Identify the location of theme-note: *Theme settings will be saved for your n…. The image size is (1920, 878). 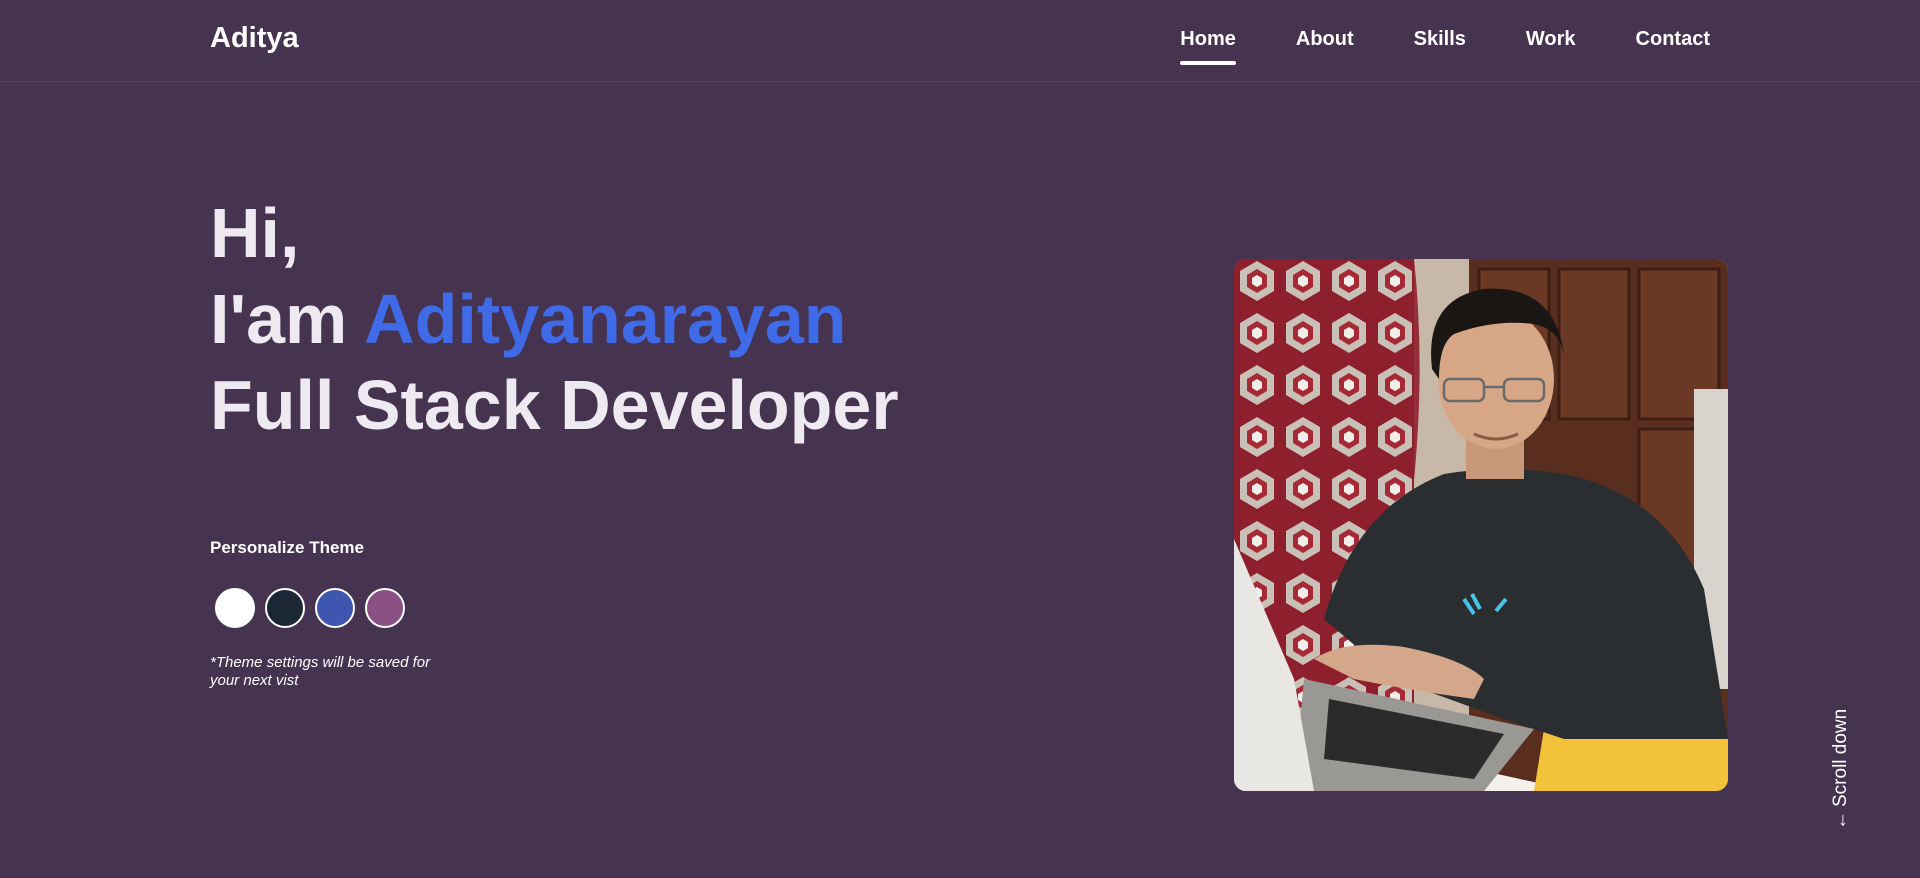
(320, 671).